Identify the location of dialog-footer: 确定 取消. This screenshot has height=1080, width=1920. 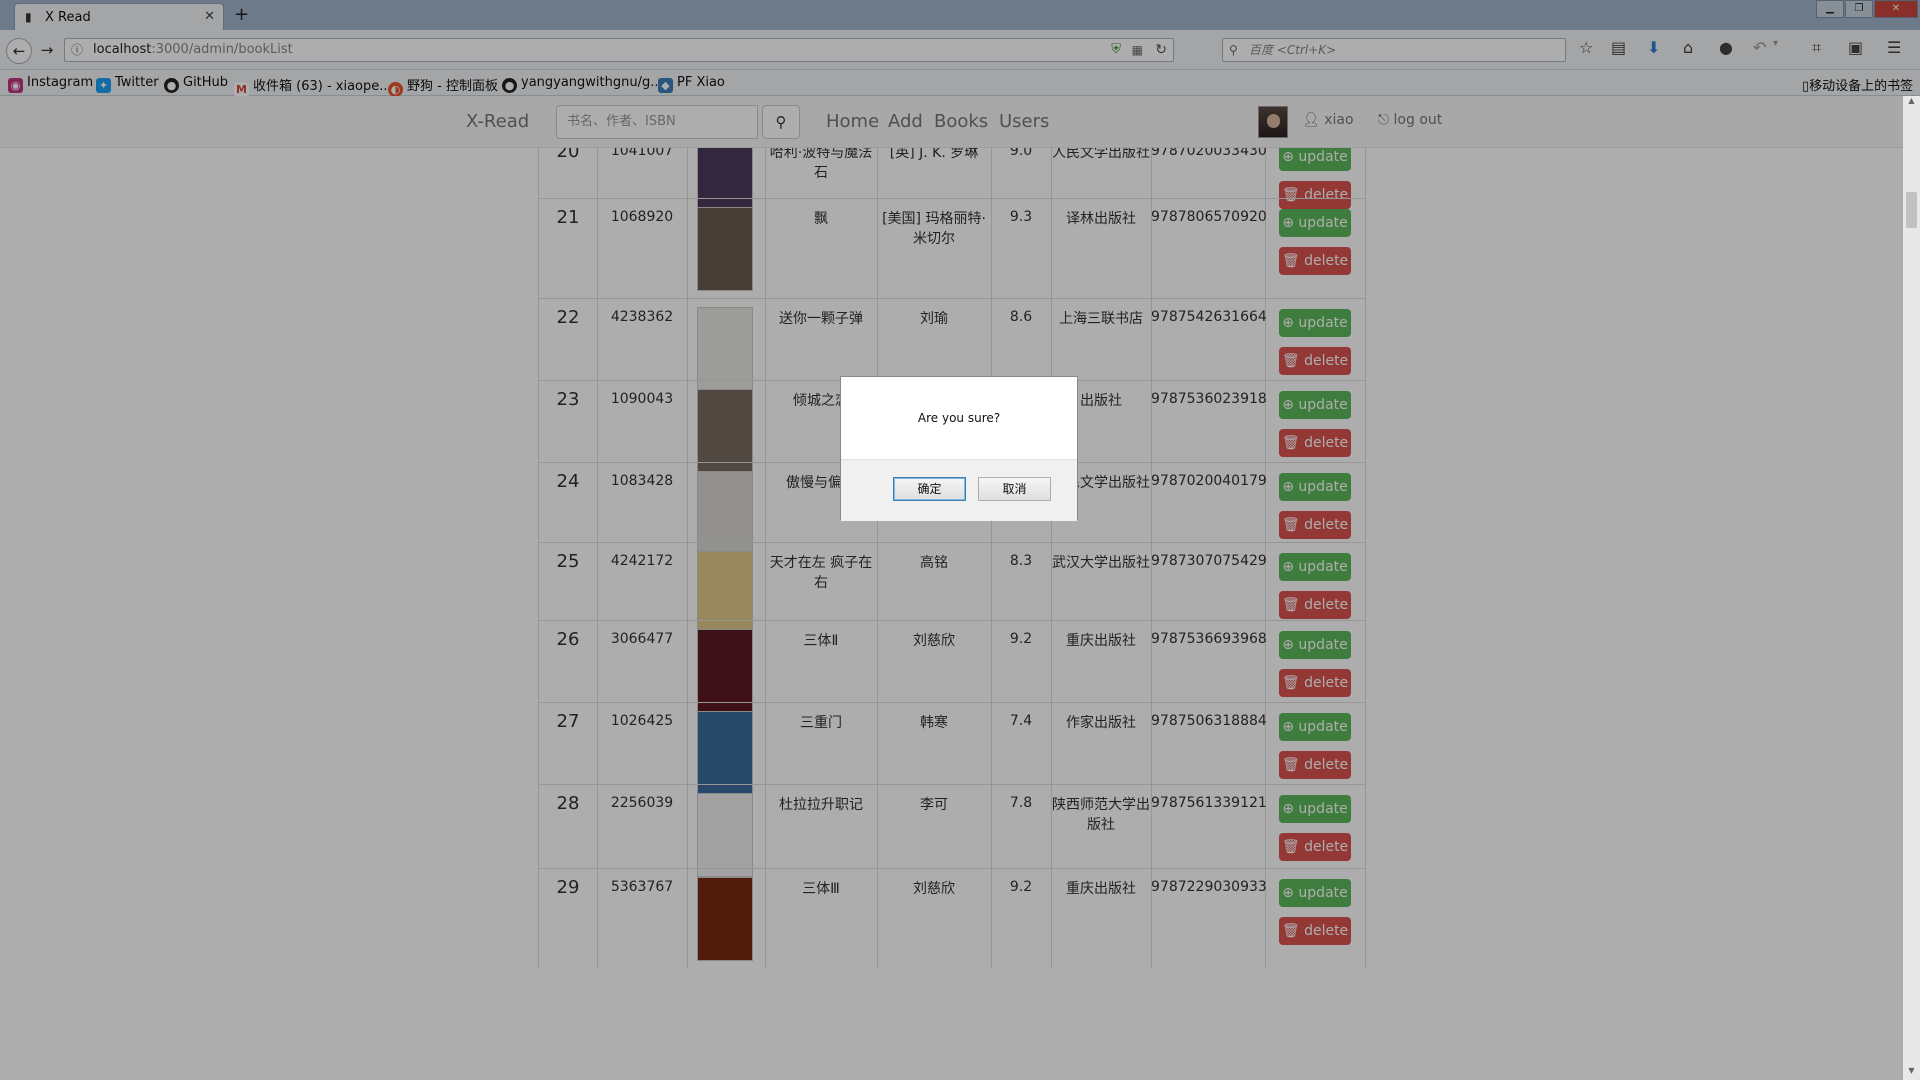
(959, 490).